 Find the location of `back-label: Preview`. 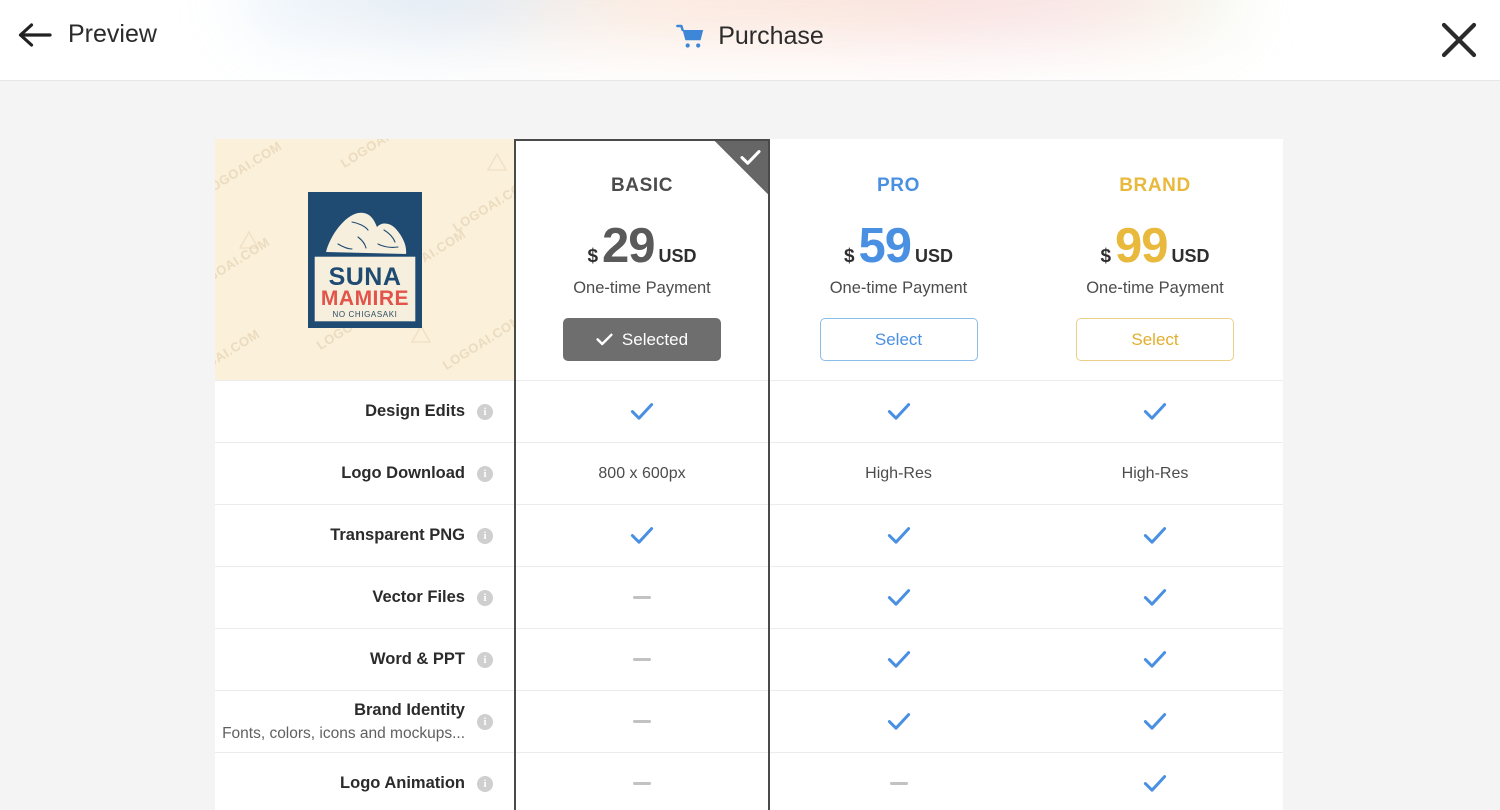

back-label: Preview is located at coordinates (112, 34).